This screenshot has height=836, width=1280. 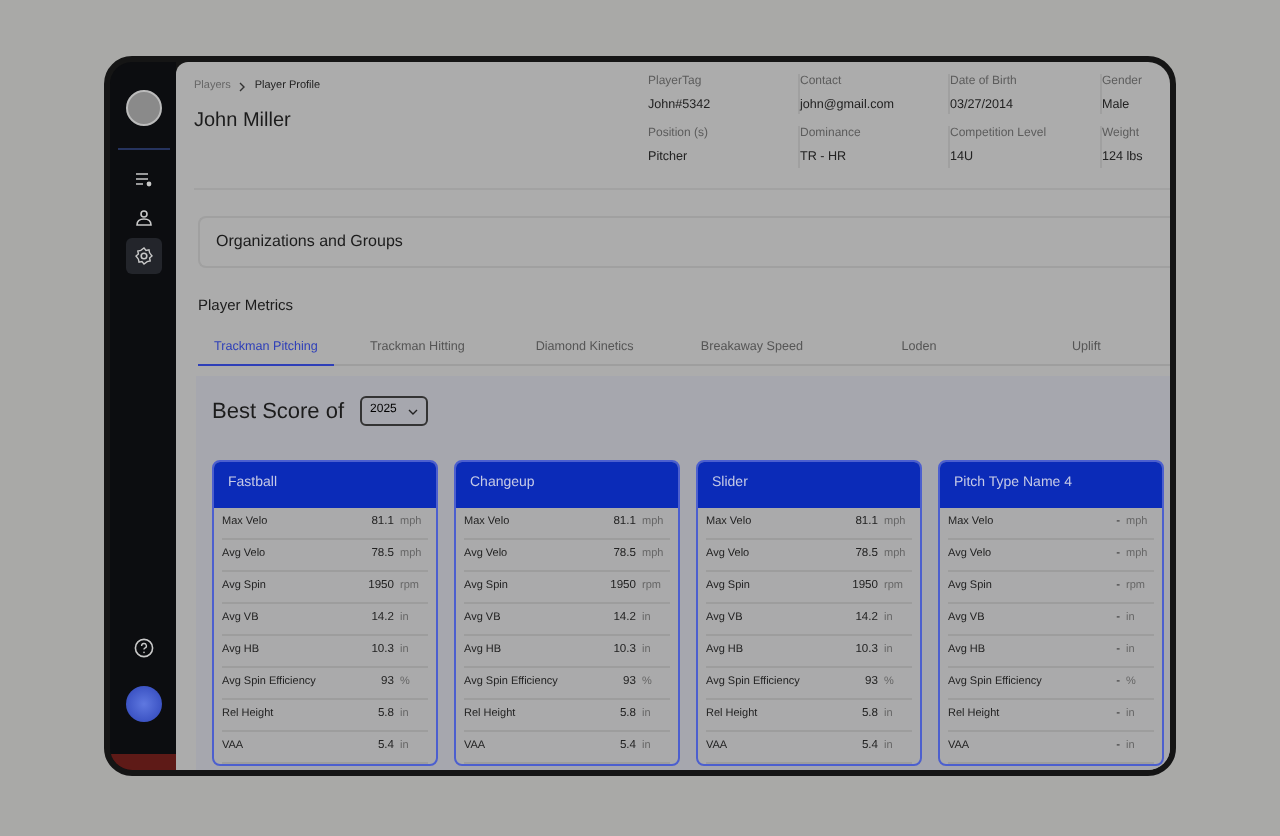 I want to click on people-icon, so click(x=143, y=218).